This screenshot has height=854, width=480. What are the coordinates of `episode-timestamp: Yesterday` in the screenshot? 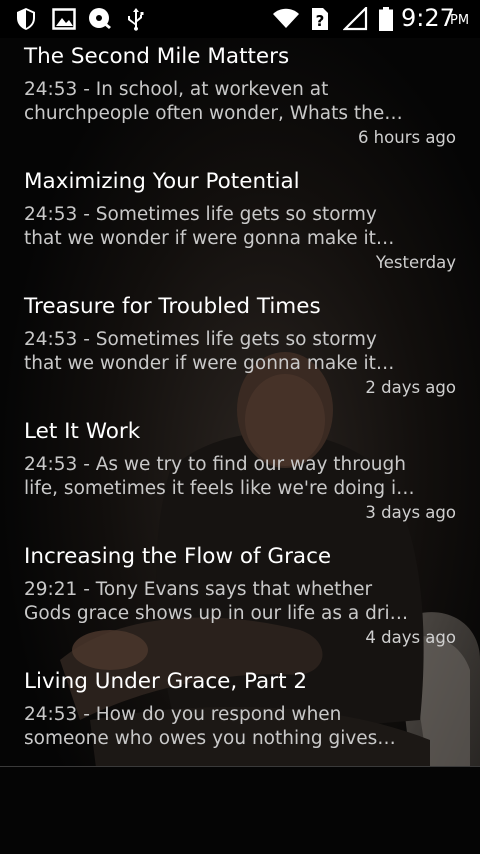 It's located at (415, 262).